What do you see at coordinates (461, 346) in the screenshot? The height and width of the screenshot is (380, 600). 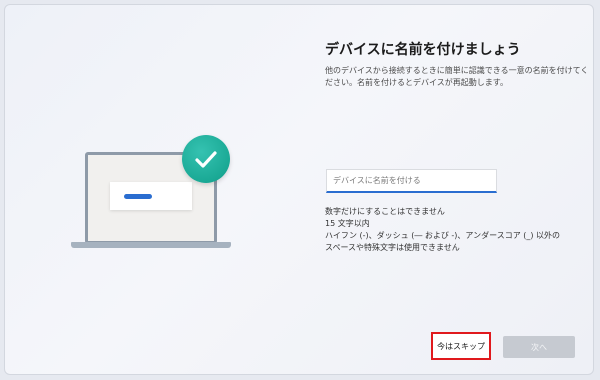 I see `skip-button: 今はスキップ` at bounding box center [461, 346].